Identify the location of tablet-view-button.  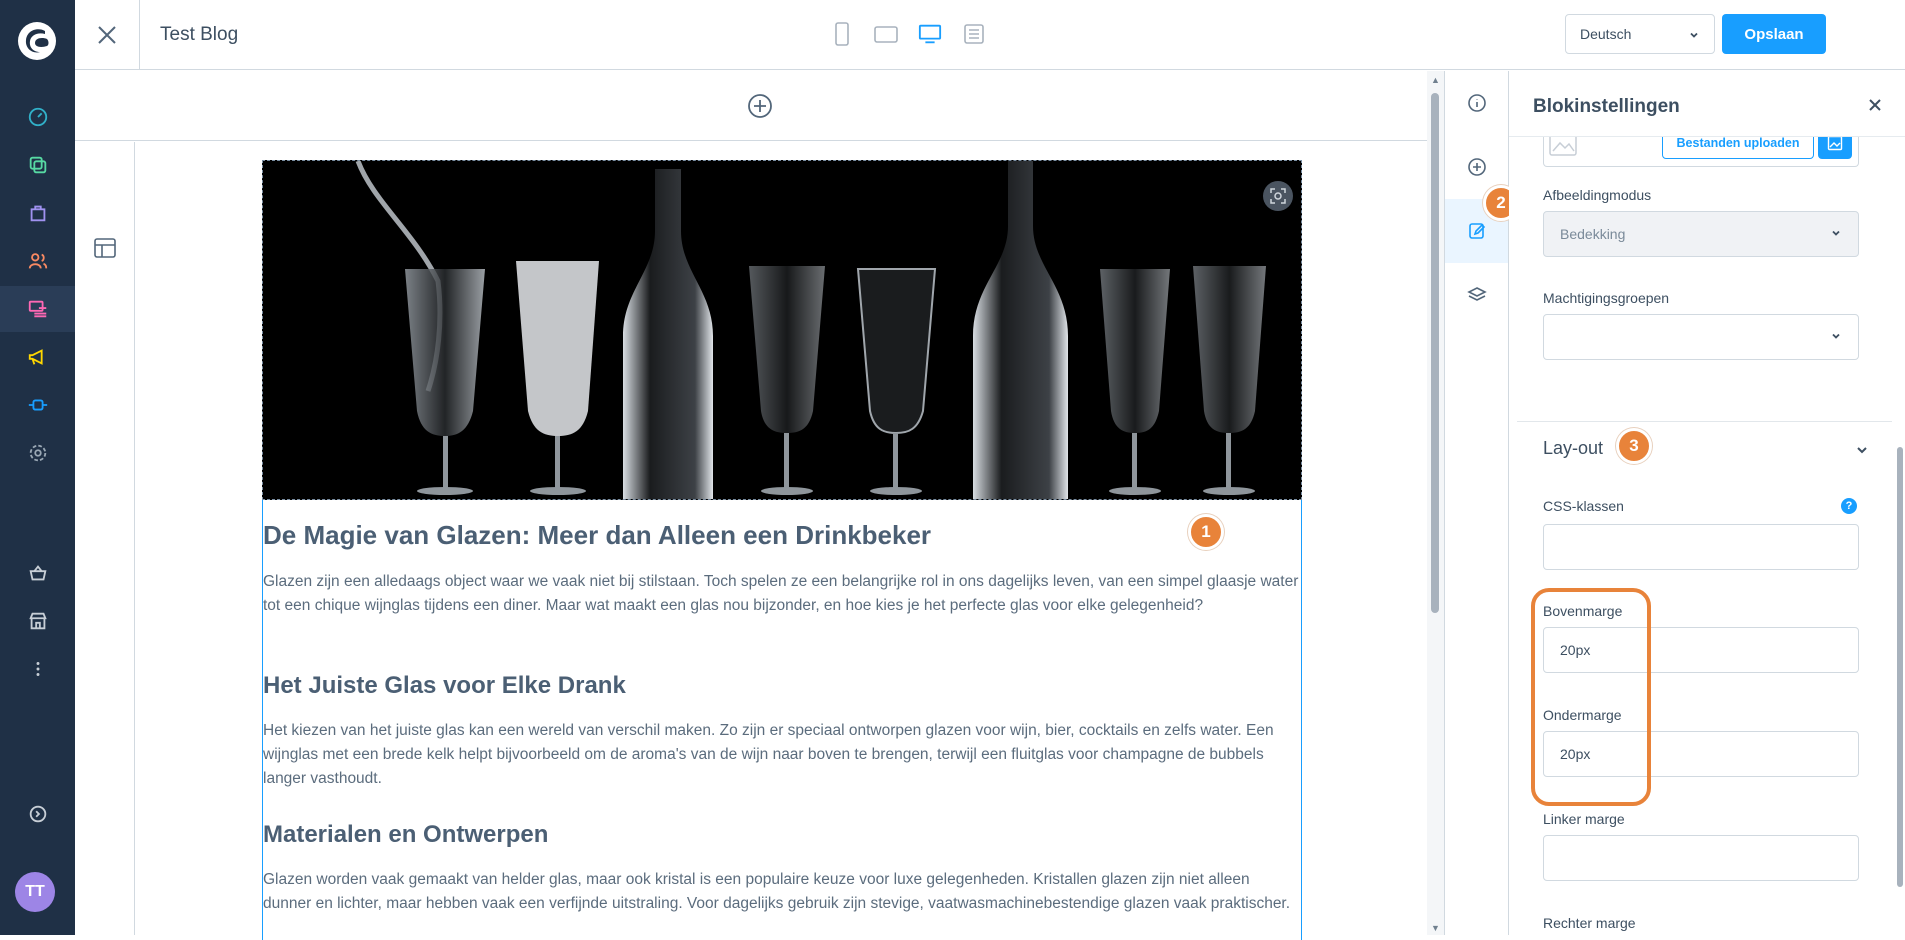
(886, 34).